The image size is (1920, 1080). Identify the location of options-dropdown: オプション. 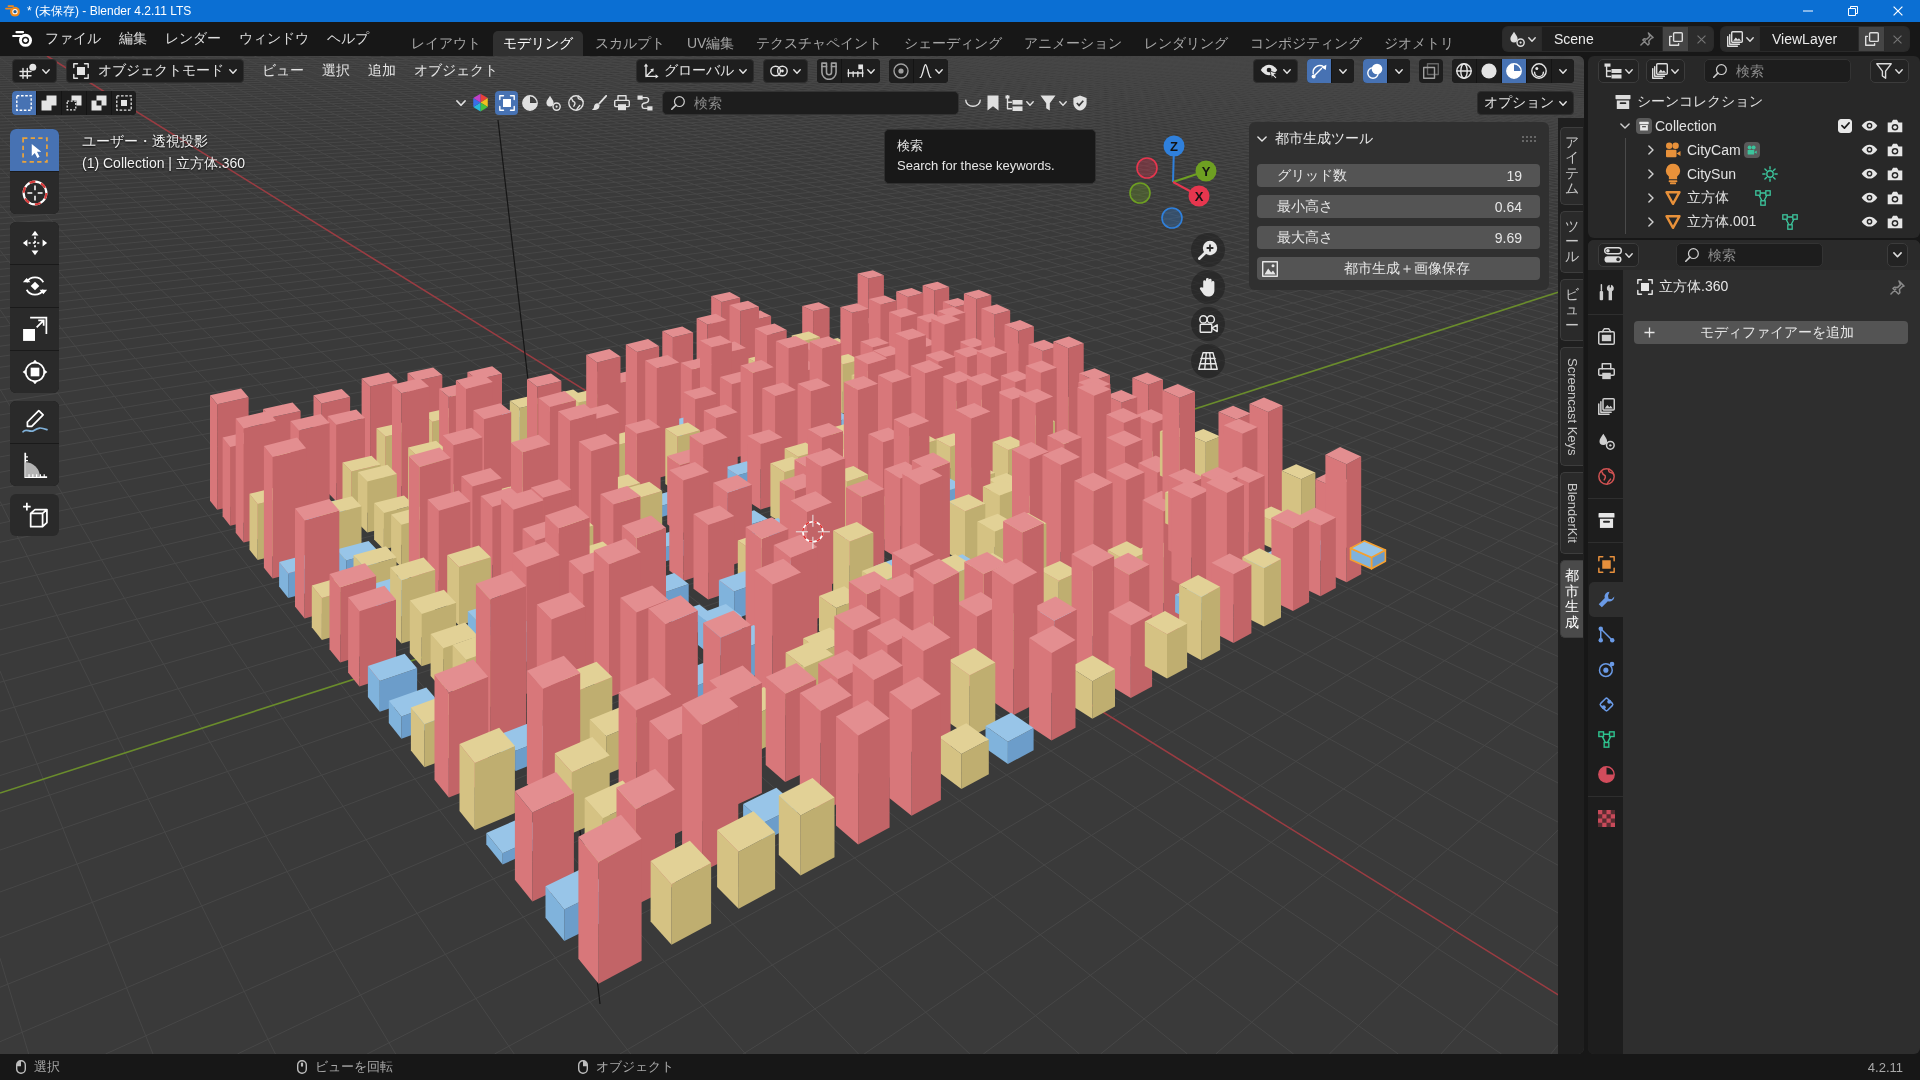
(1525, 103).